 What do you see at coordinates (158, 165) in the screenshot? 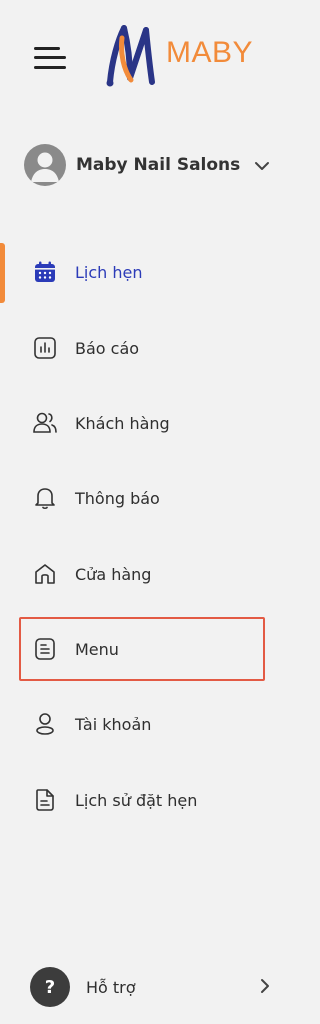
I see `account-name: Maby Nail Salons` at bounding box center [158, 165].